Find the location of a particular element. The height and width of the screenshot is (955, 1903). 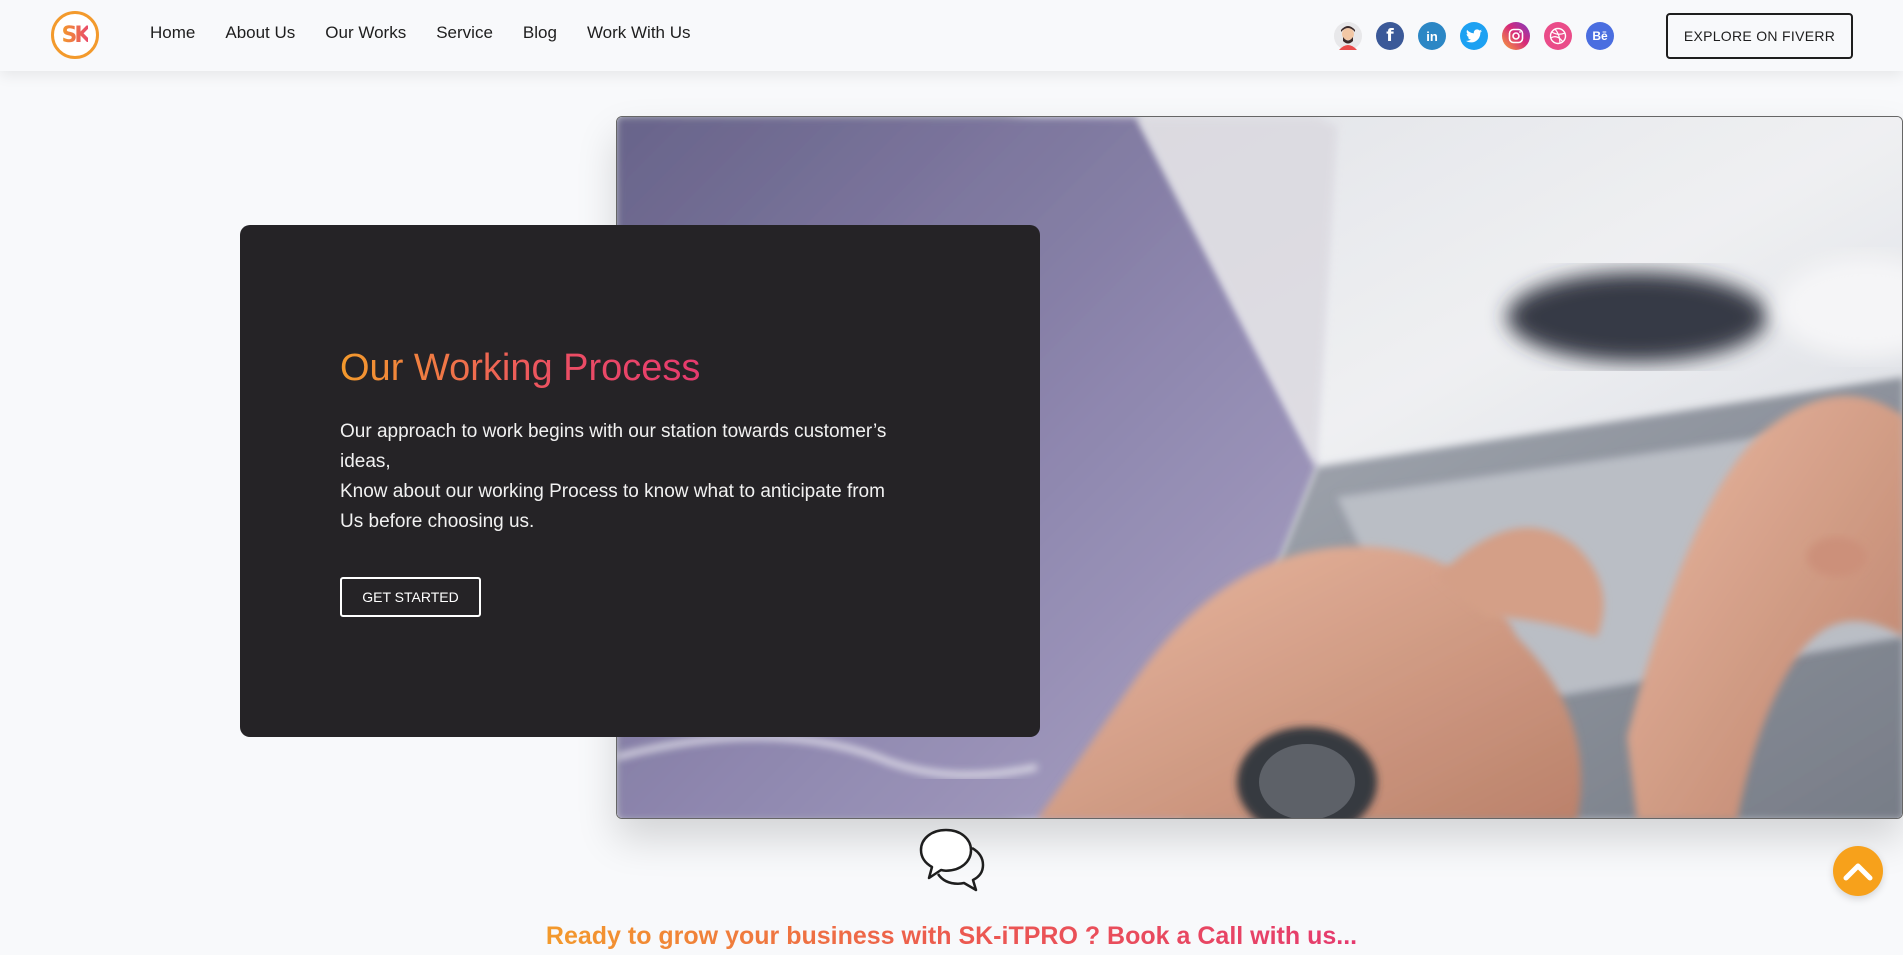

chat-bubbles-icon is located at coordinates (952, 861).